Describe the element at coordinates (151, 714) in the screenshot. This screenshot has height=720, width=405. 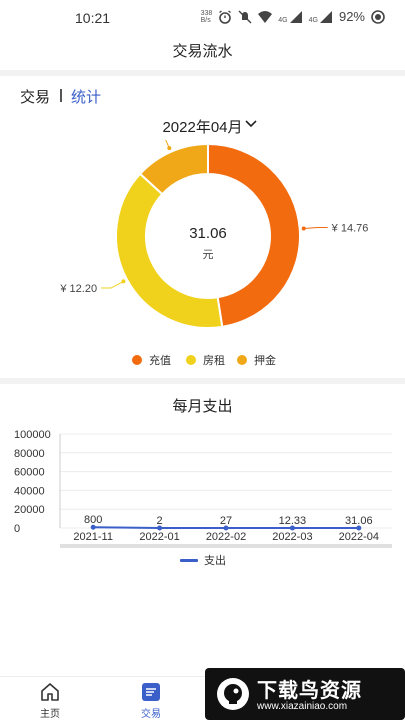
I see `nav-trade-label: 交易` at that location.